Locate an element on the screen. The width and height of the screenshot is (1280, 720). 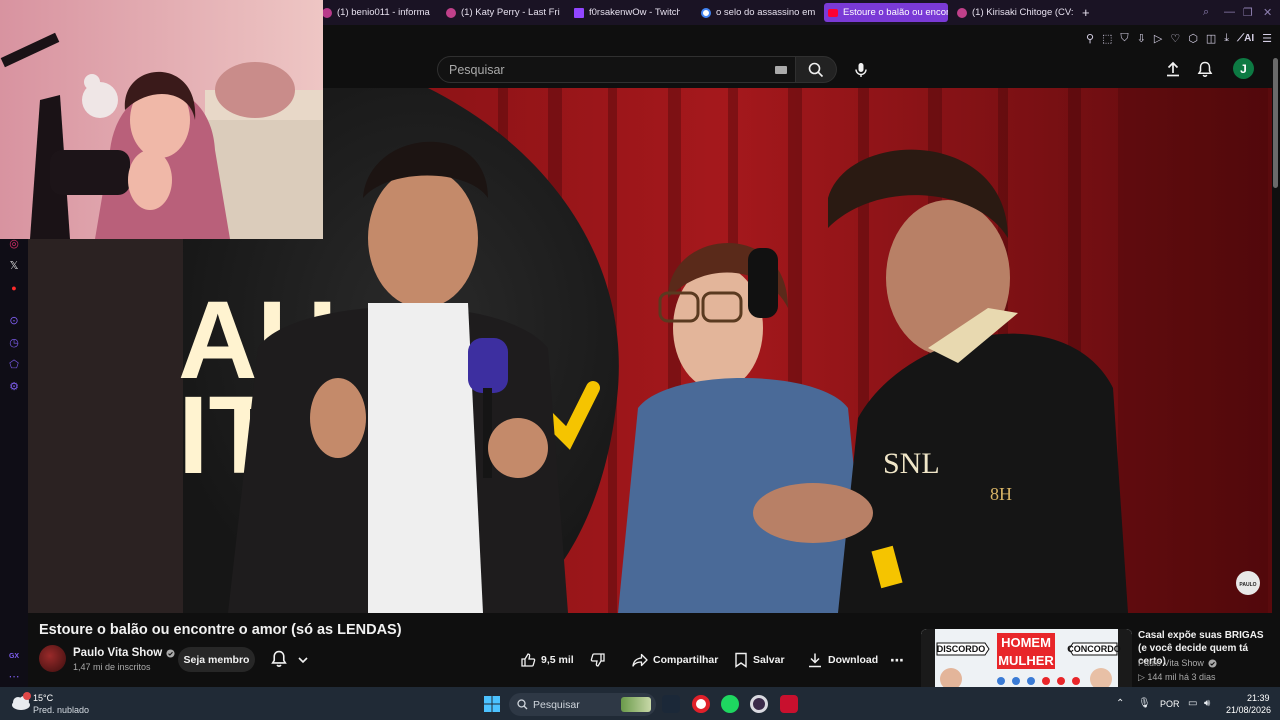
heart-icon: ♡ is located at coordinates (1175, 38).